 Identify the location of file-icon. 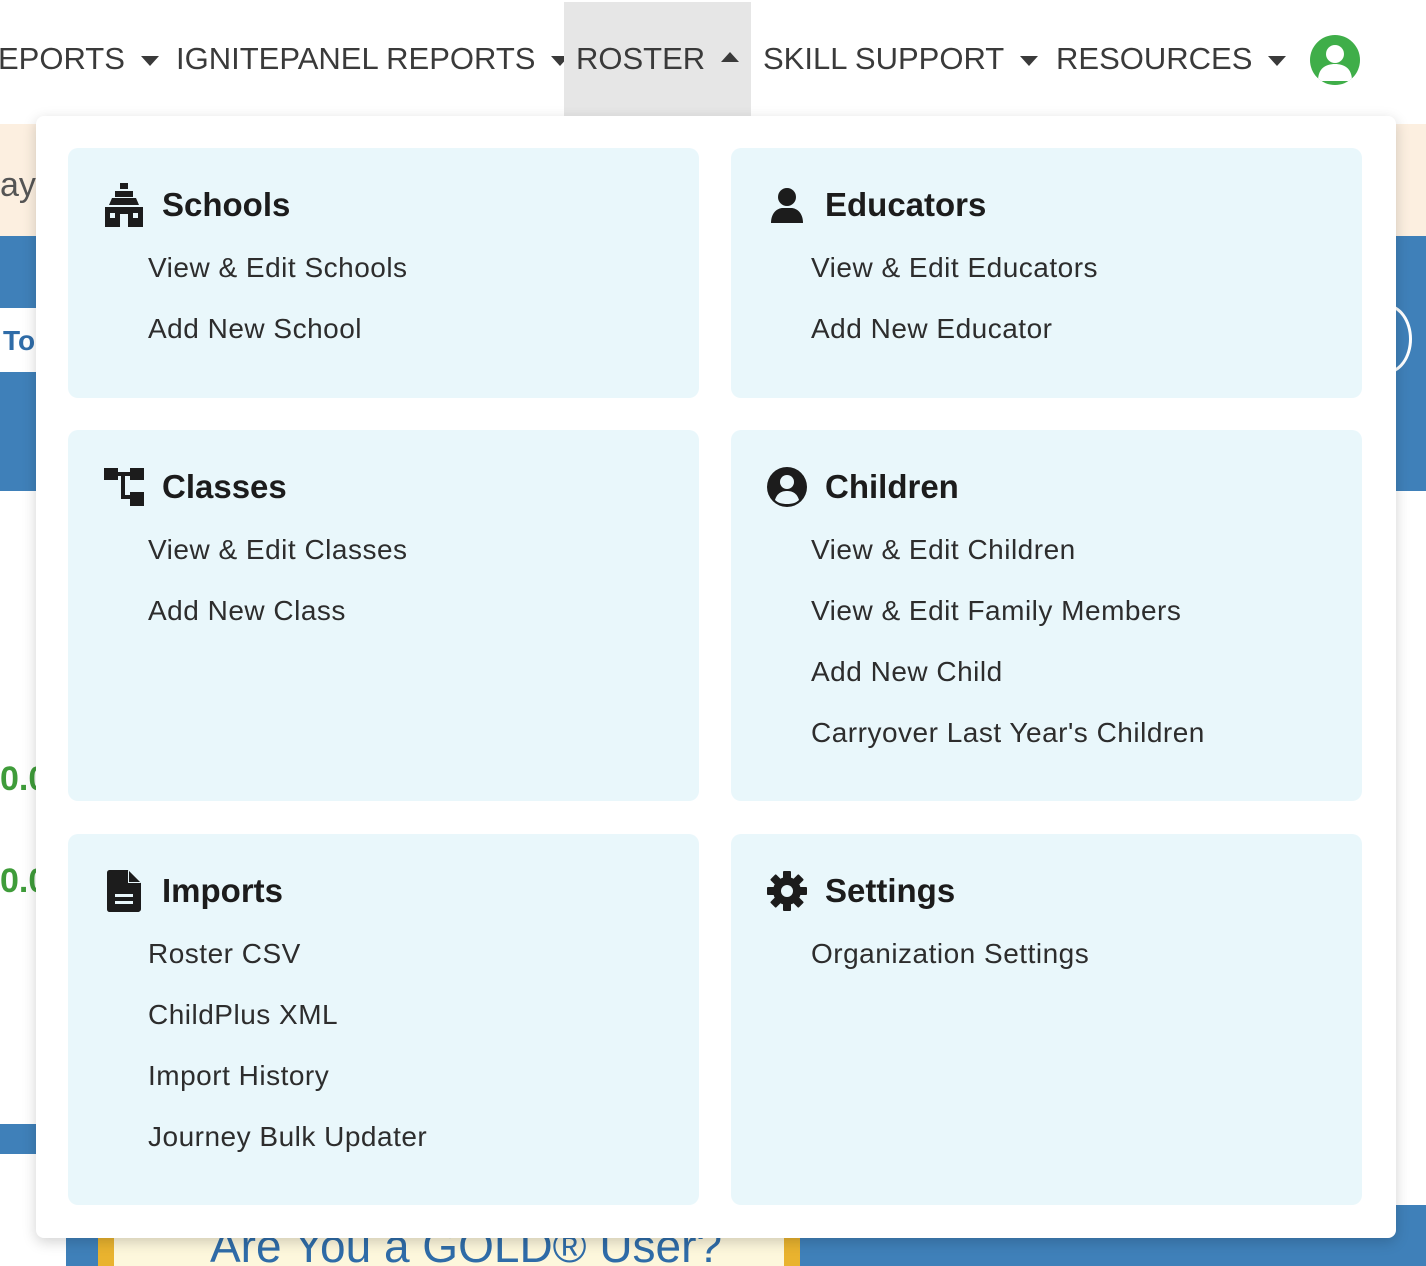
(124, 891).